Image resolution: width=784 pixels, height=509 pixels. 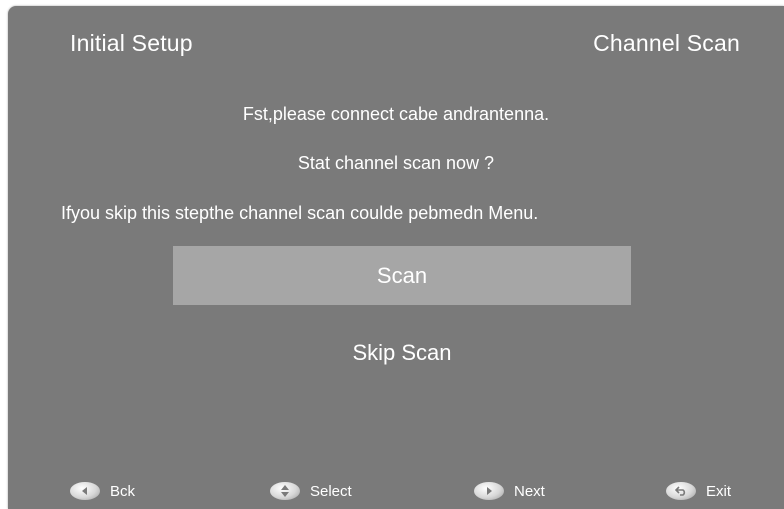 I want to click on scan-button: Scan, so click(x=402, y=275).